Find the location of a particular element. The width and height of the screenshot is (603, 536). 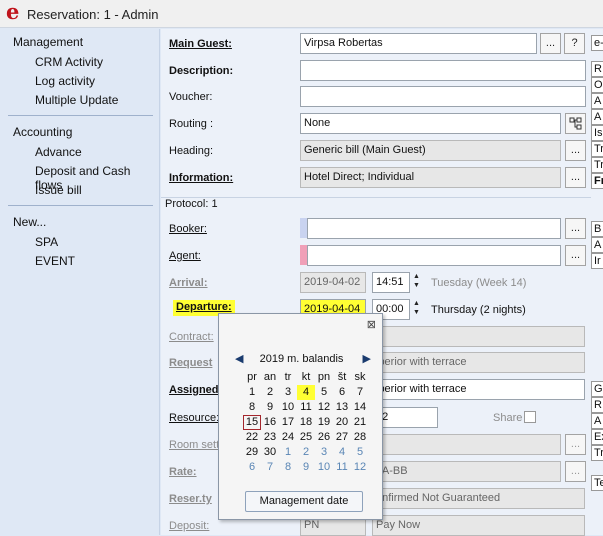

calendar-day: 21 is located at coordinates (360, 422).